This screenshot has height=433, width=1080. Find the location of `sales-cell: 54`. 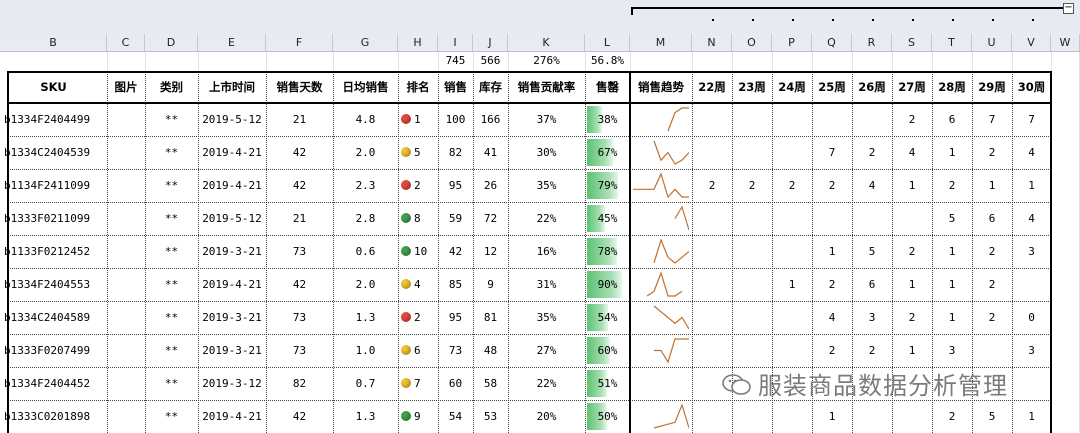

sales-cell: 54 is located at coordinates (455, 416).